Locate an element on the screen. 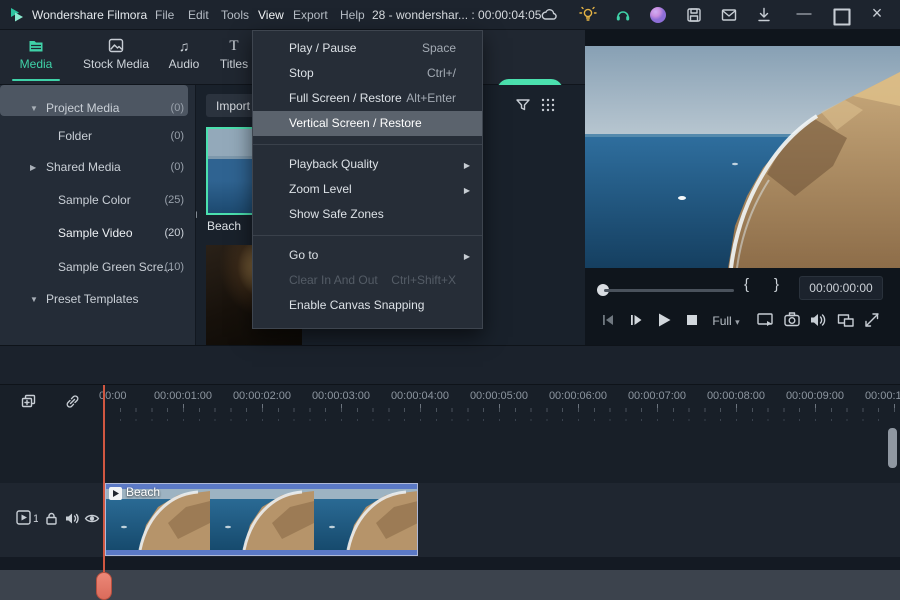 This screenshot has height=600, width=900. headset-icon is located at coordinates (623, 15).